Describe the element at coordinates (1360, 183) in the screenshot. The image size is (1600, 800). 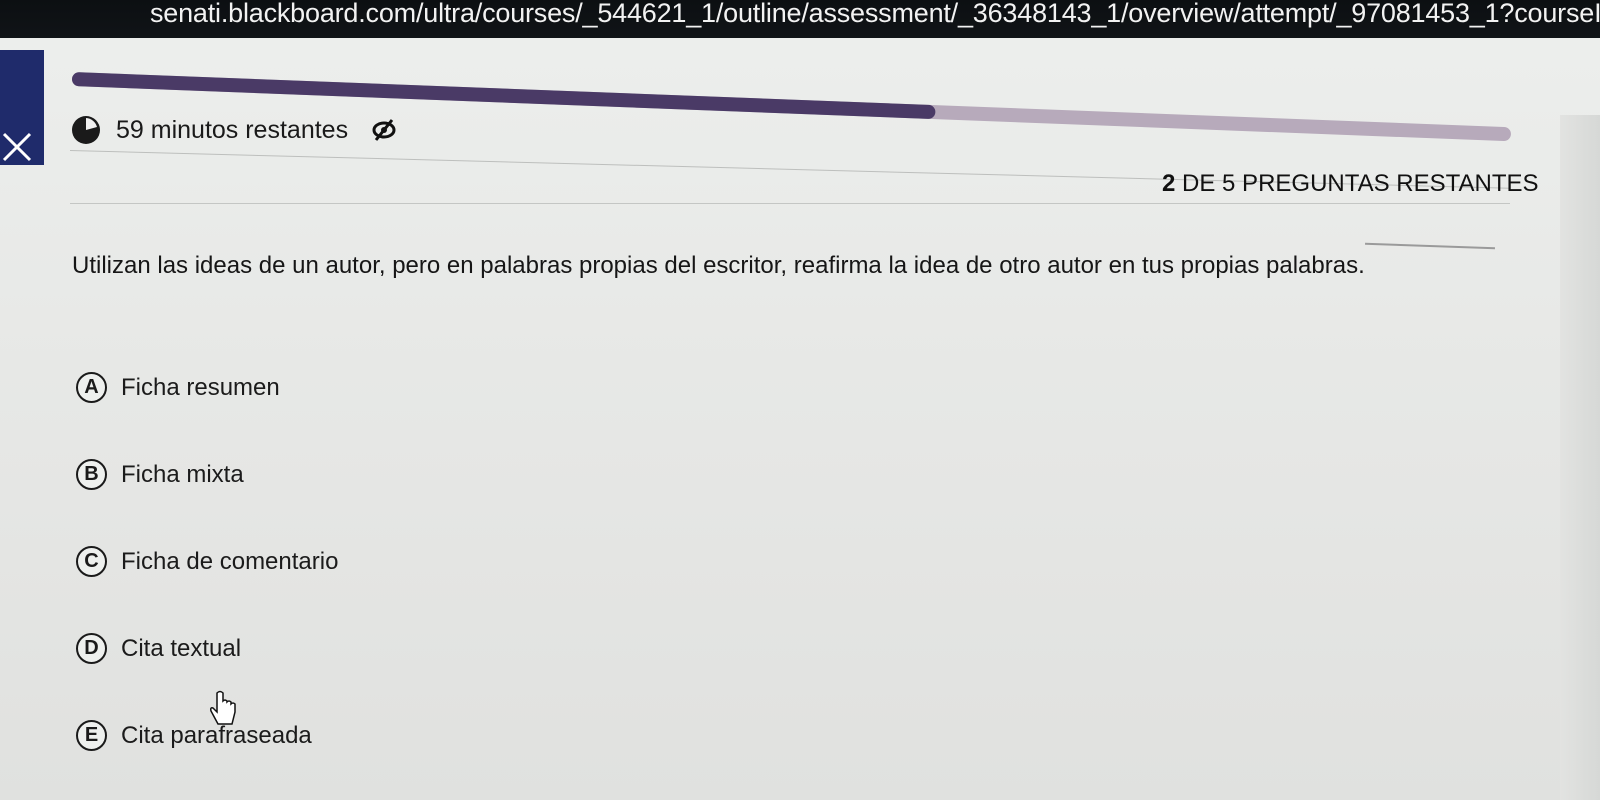
I see `remaining-label: DE 5 PREGUNTAS RESTANTES` at that location.